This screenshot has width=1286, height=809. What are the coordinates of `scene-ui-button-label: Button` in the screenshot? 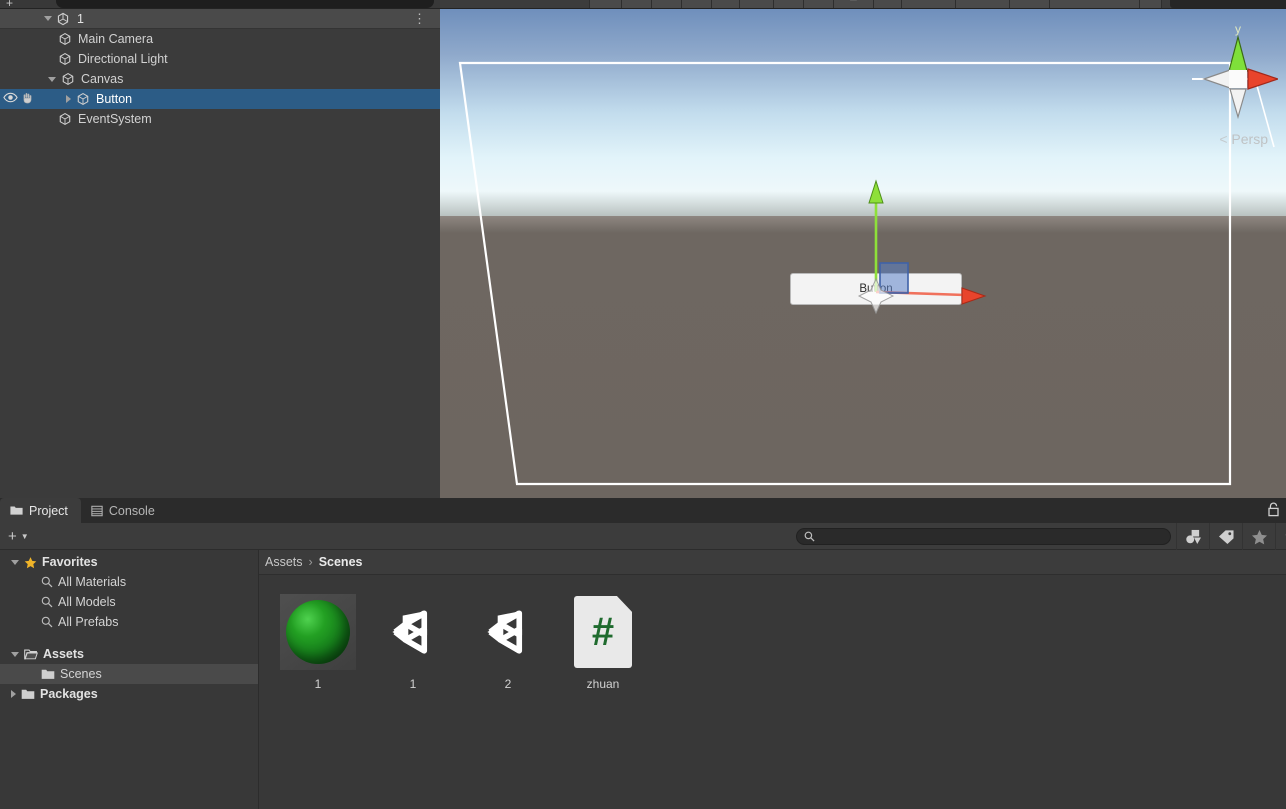 It's located at (876, 289).